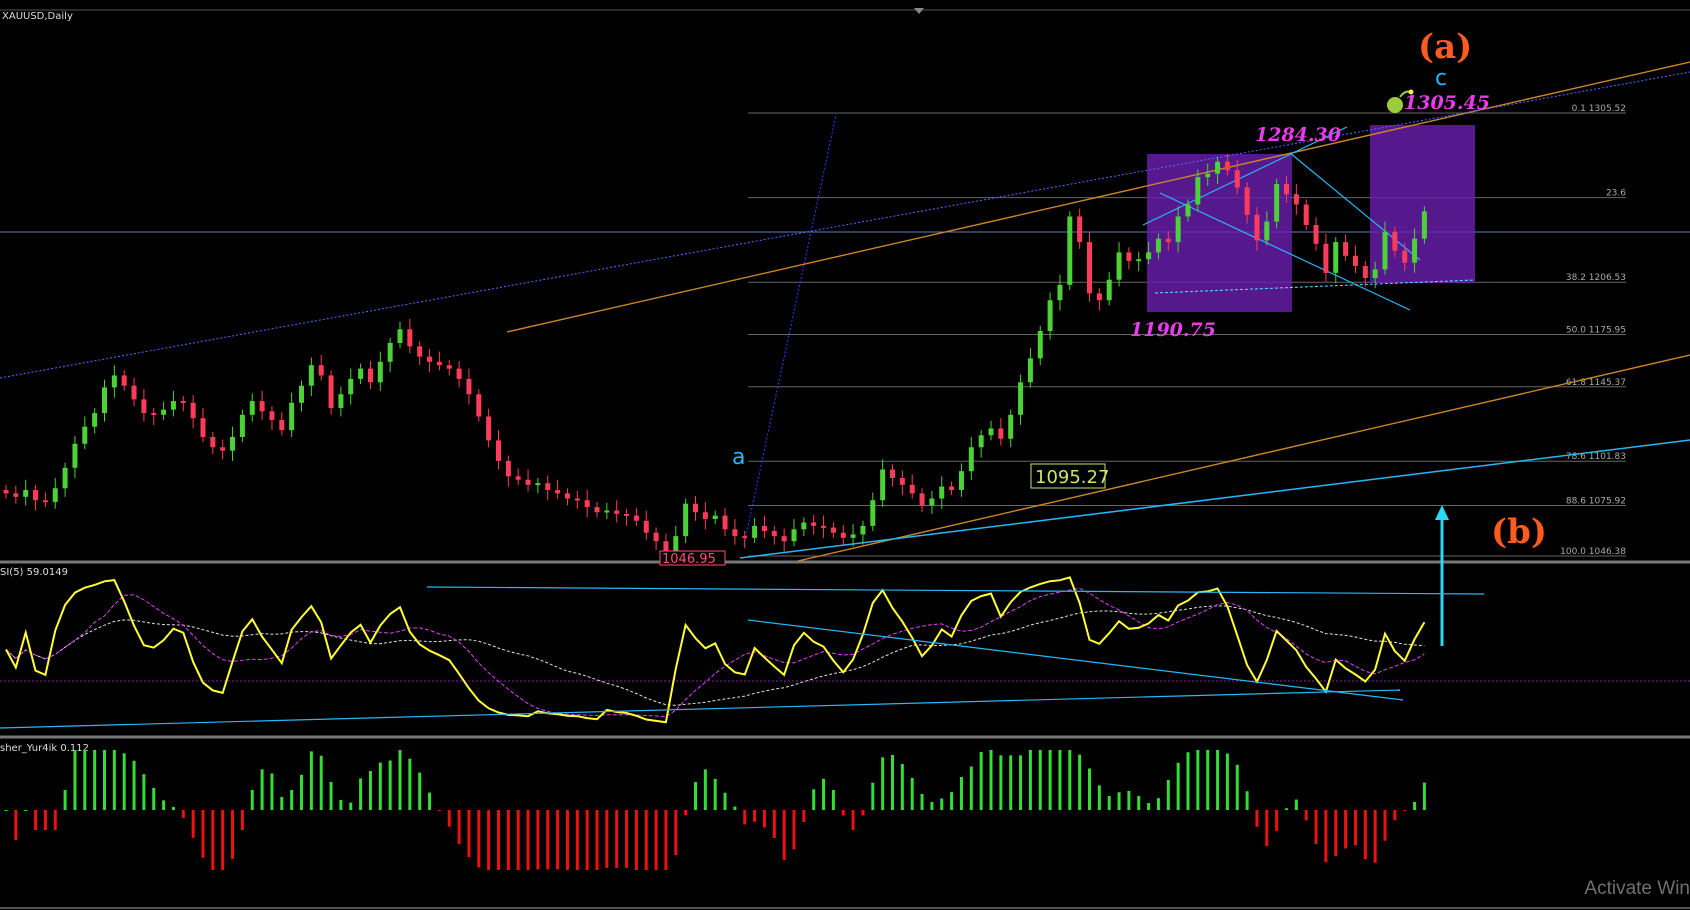 The image size is (1690, 910). Describe the element at coordinates (919, 11) in the screenshot. I see `scroll-marker-icon` at that location.